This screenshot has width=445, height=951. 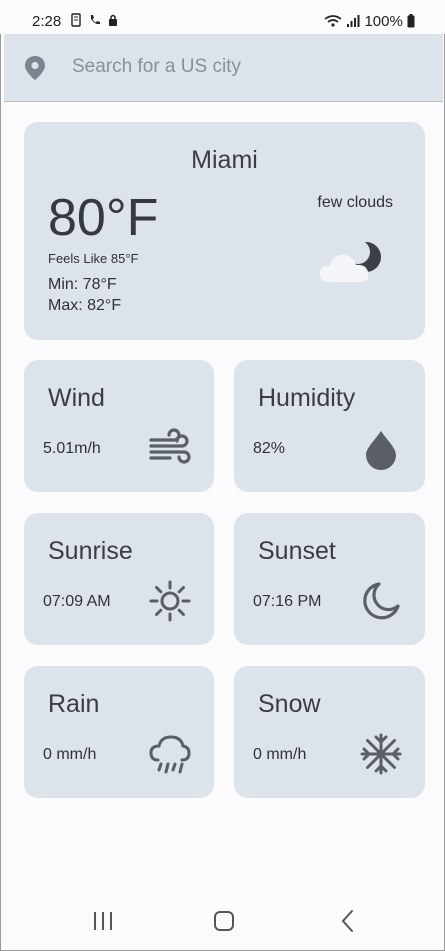 I want to click on sunset-title: Sunset, so click(x=297, y=551).